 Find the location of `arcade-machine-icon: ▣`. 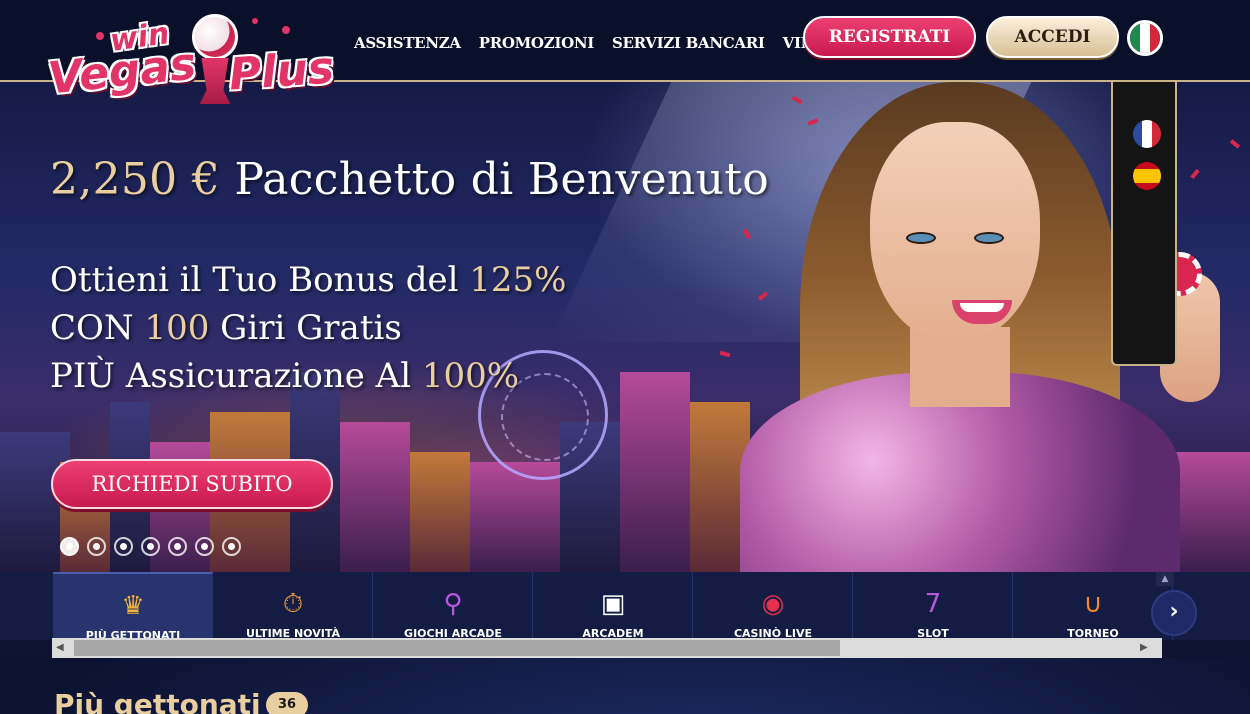

arcade-machine-icon: ▣ is located at coordinates (613, 604).